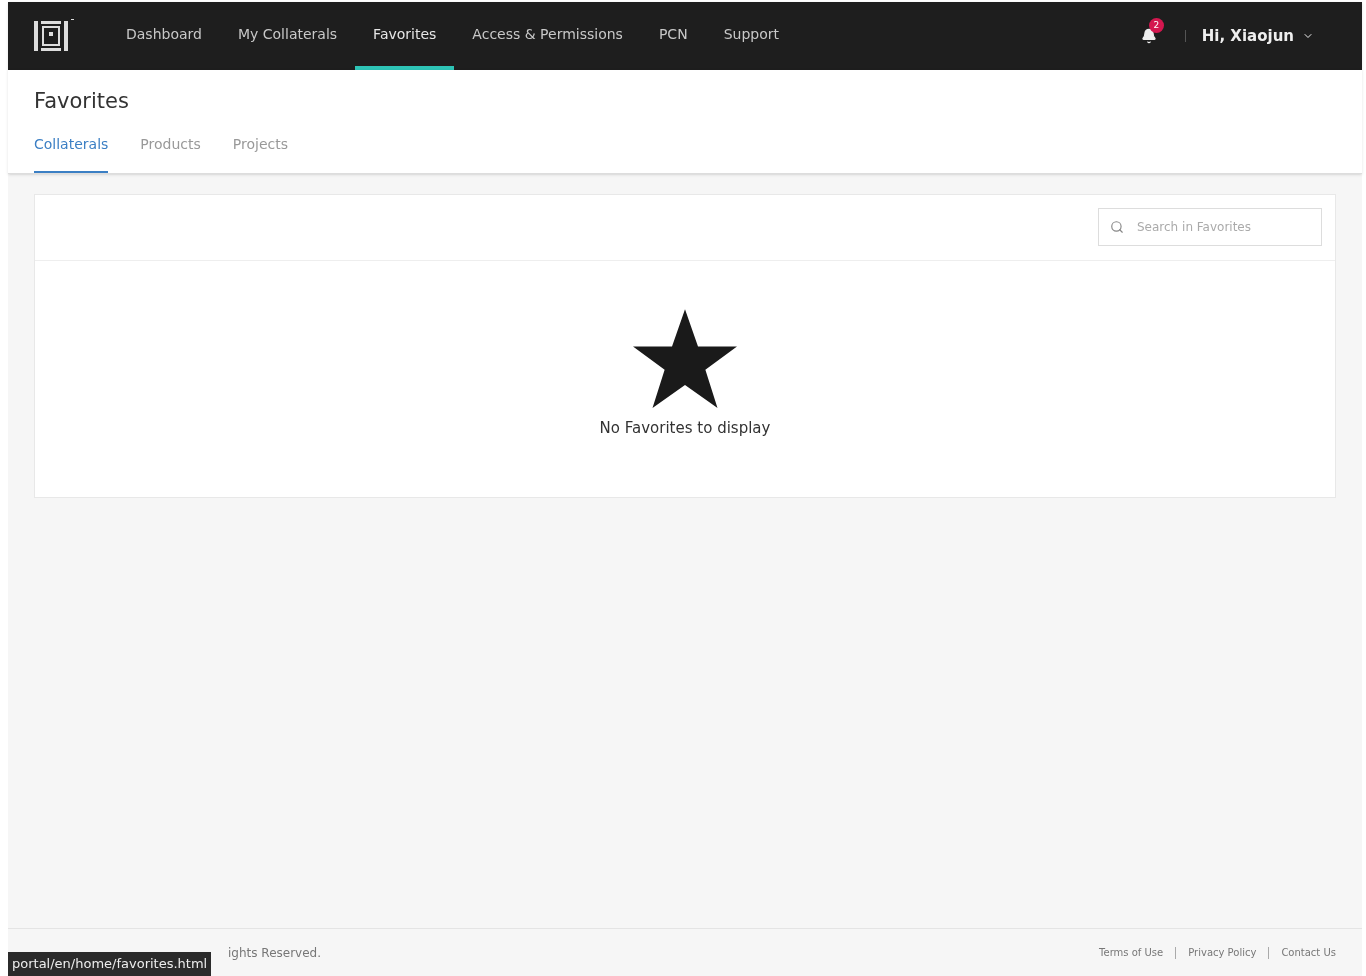  I want to click on copyright-text: ights Reserved., so click(274, 953).